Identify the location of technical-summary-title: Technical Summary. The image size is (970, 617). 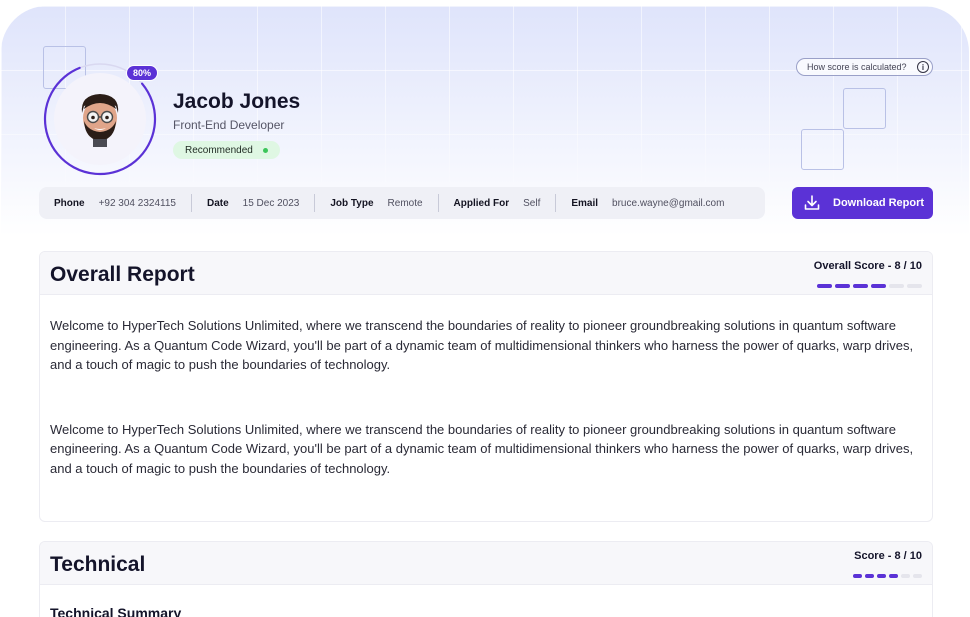
(116, 611).